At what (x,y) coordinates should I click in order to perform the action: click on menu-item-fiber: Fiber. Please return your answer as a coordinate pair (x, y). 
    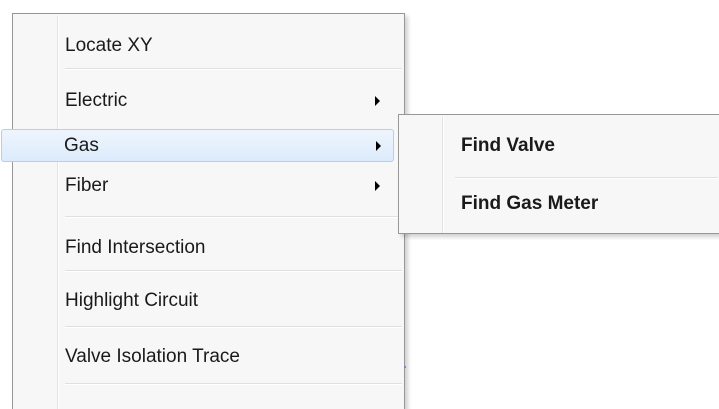
    Looking at the image, I should click on (208, 186).